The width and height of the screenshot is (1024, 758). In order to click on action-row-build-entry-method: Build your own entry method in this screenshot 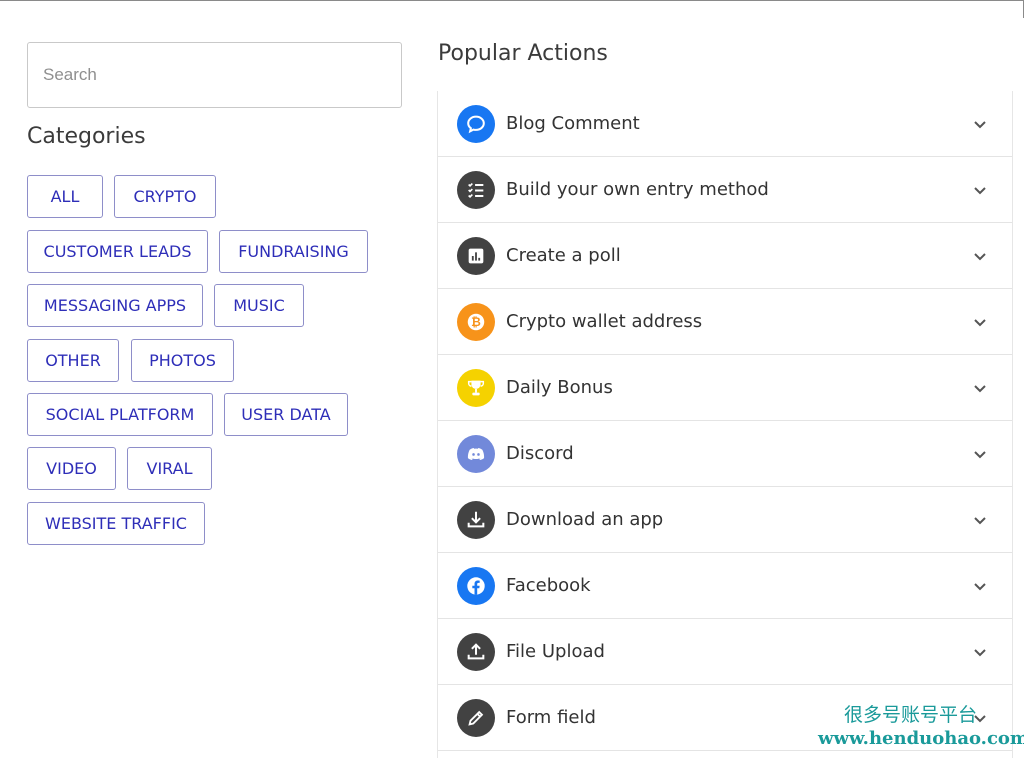, I will do `click(725, 190)`.